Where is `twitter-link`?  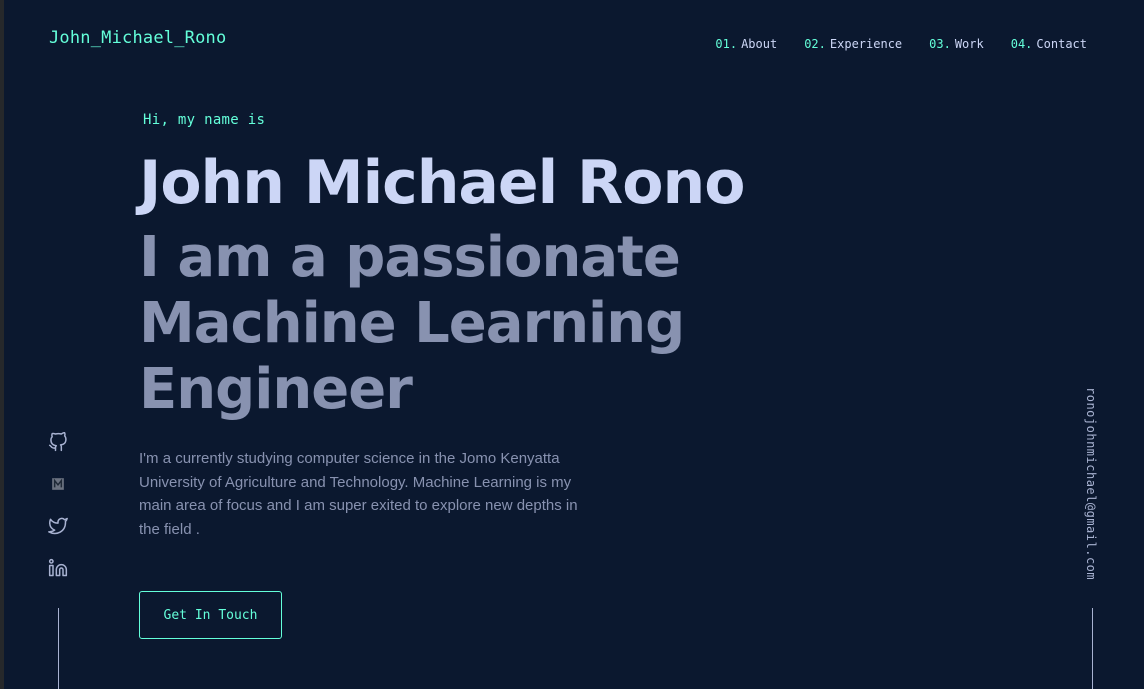
twitter-link is located at coordinates (58, 527).